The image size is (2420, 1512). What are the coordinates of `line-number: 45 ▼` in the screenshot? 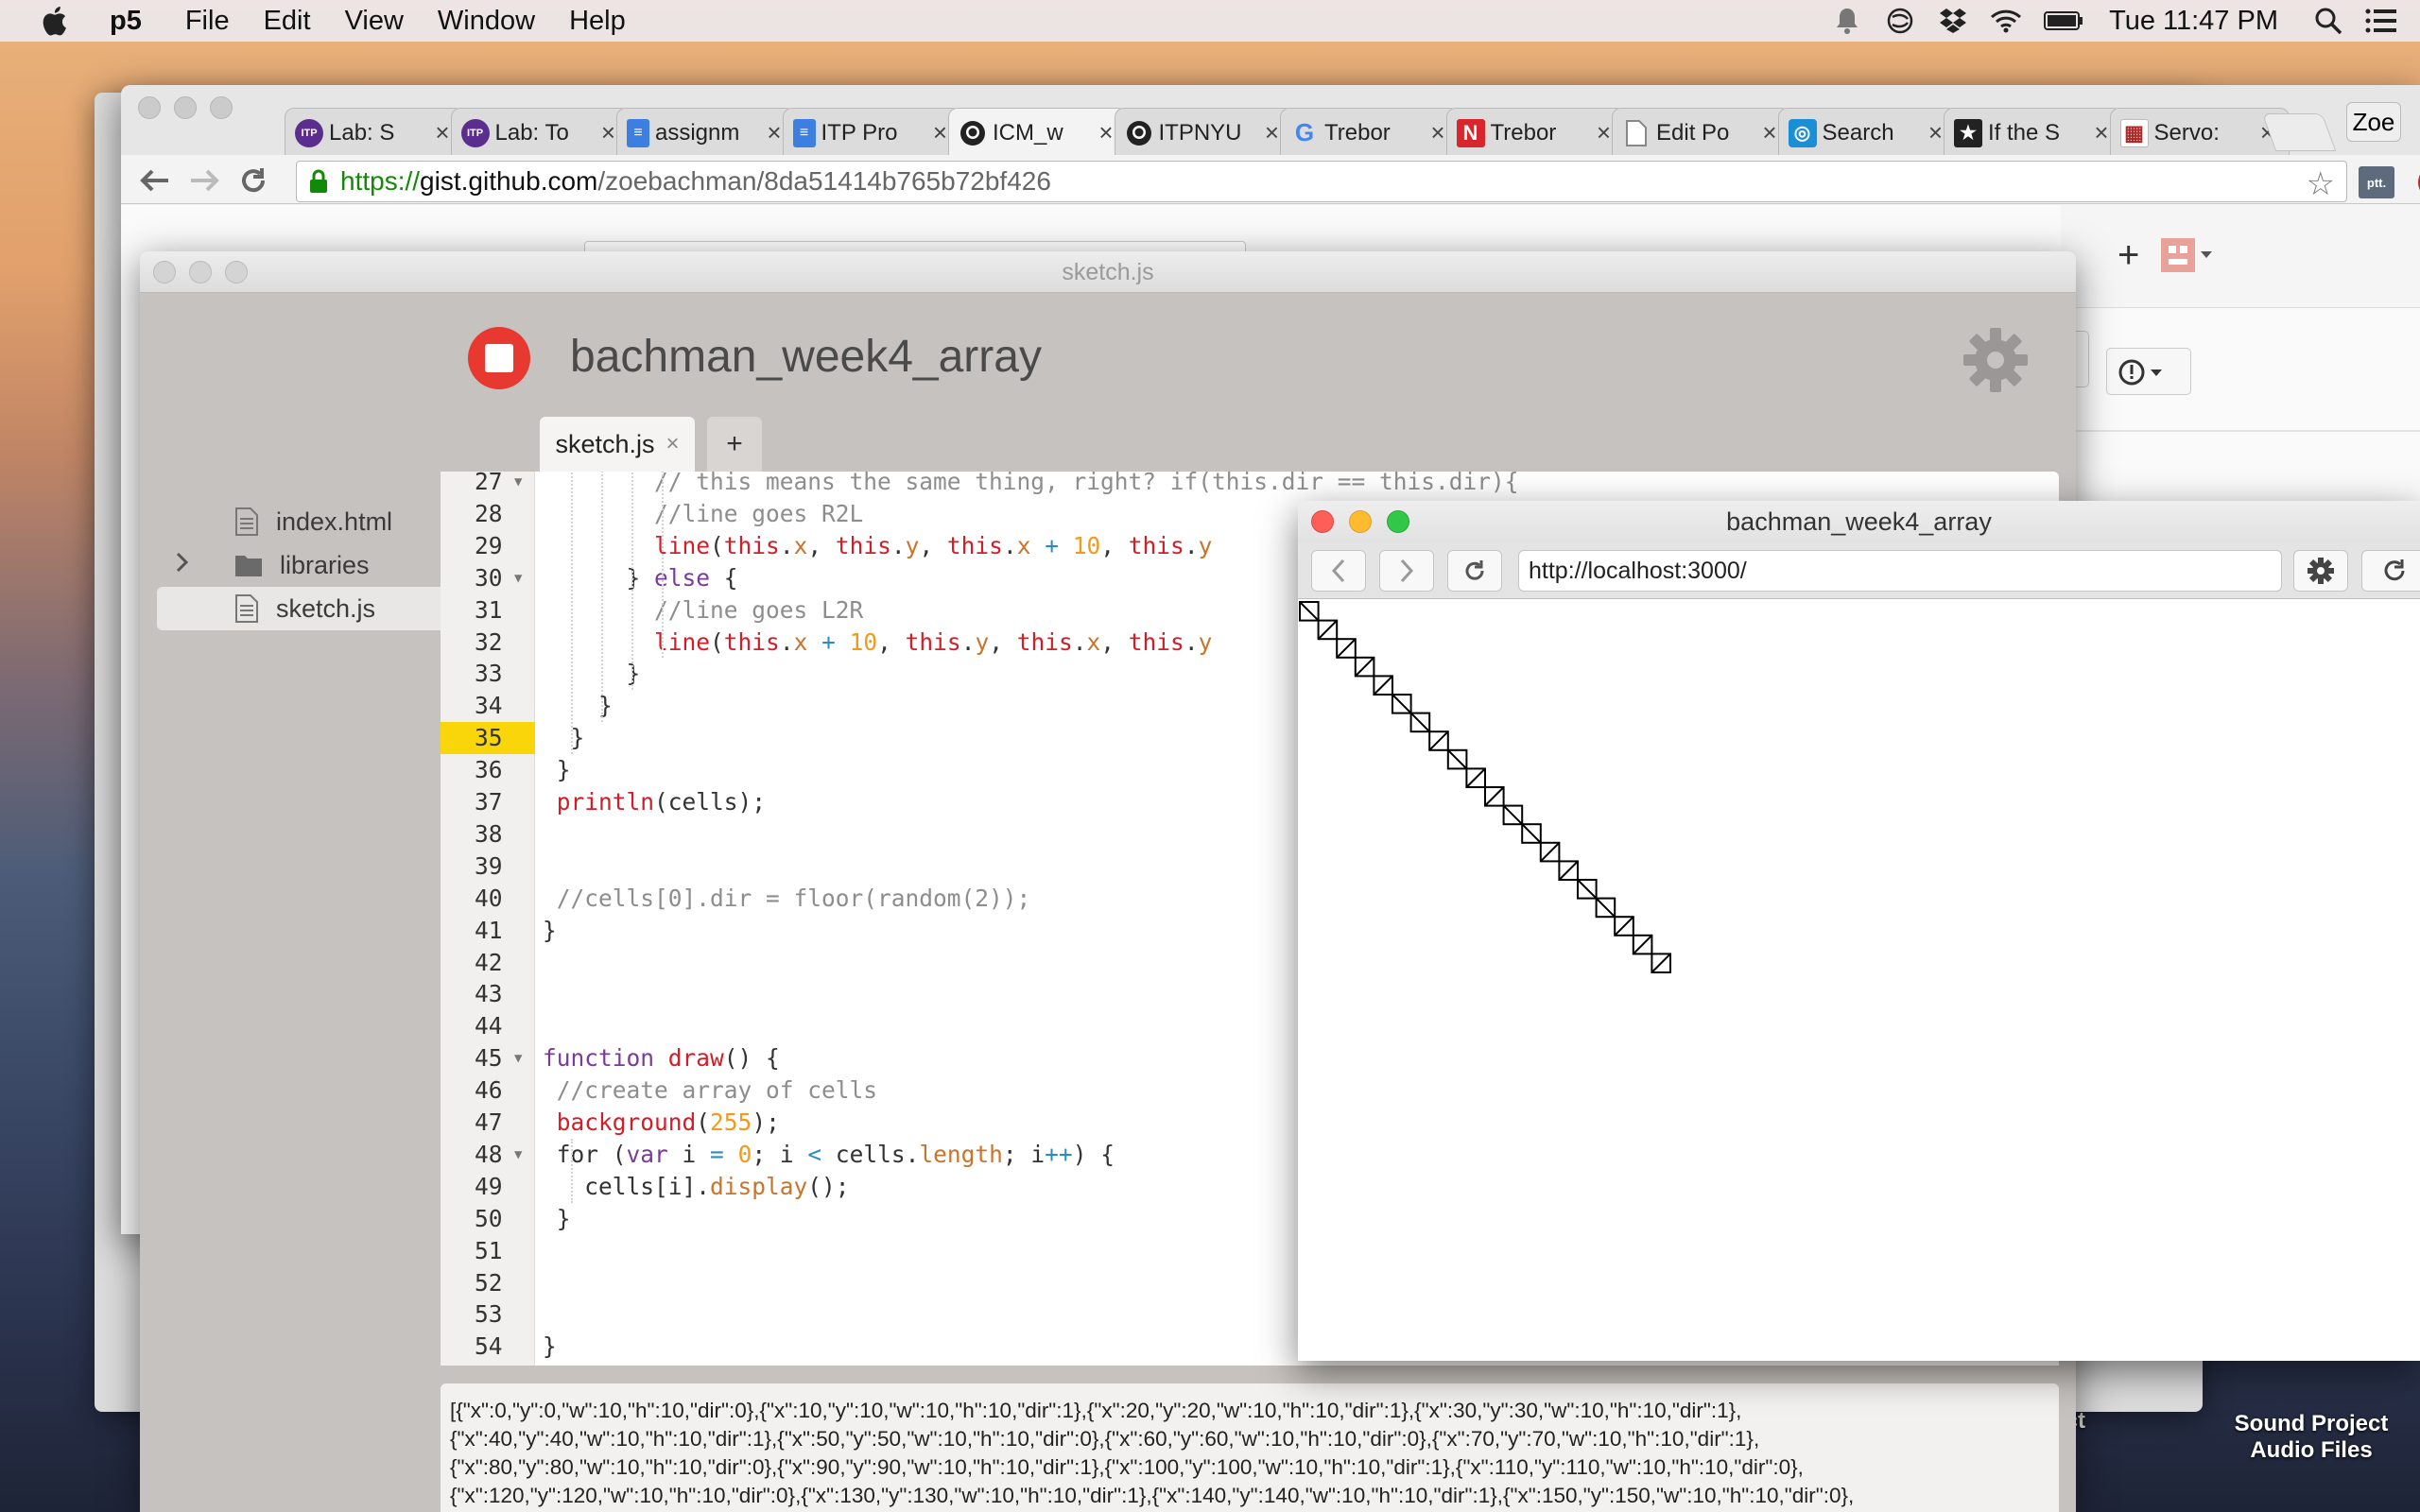 It's located at (488, 1058).